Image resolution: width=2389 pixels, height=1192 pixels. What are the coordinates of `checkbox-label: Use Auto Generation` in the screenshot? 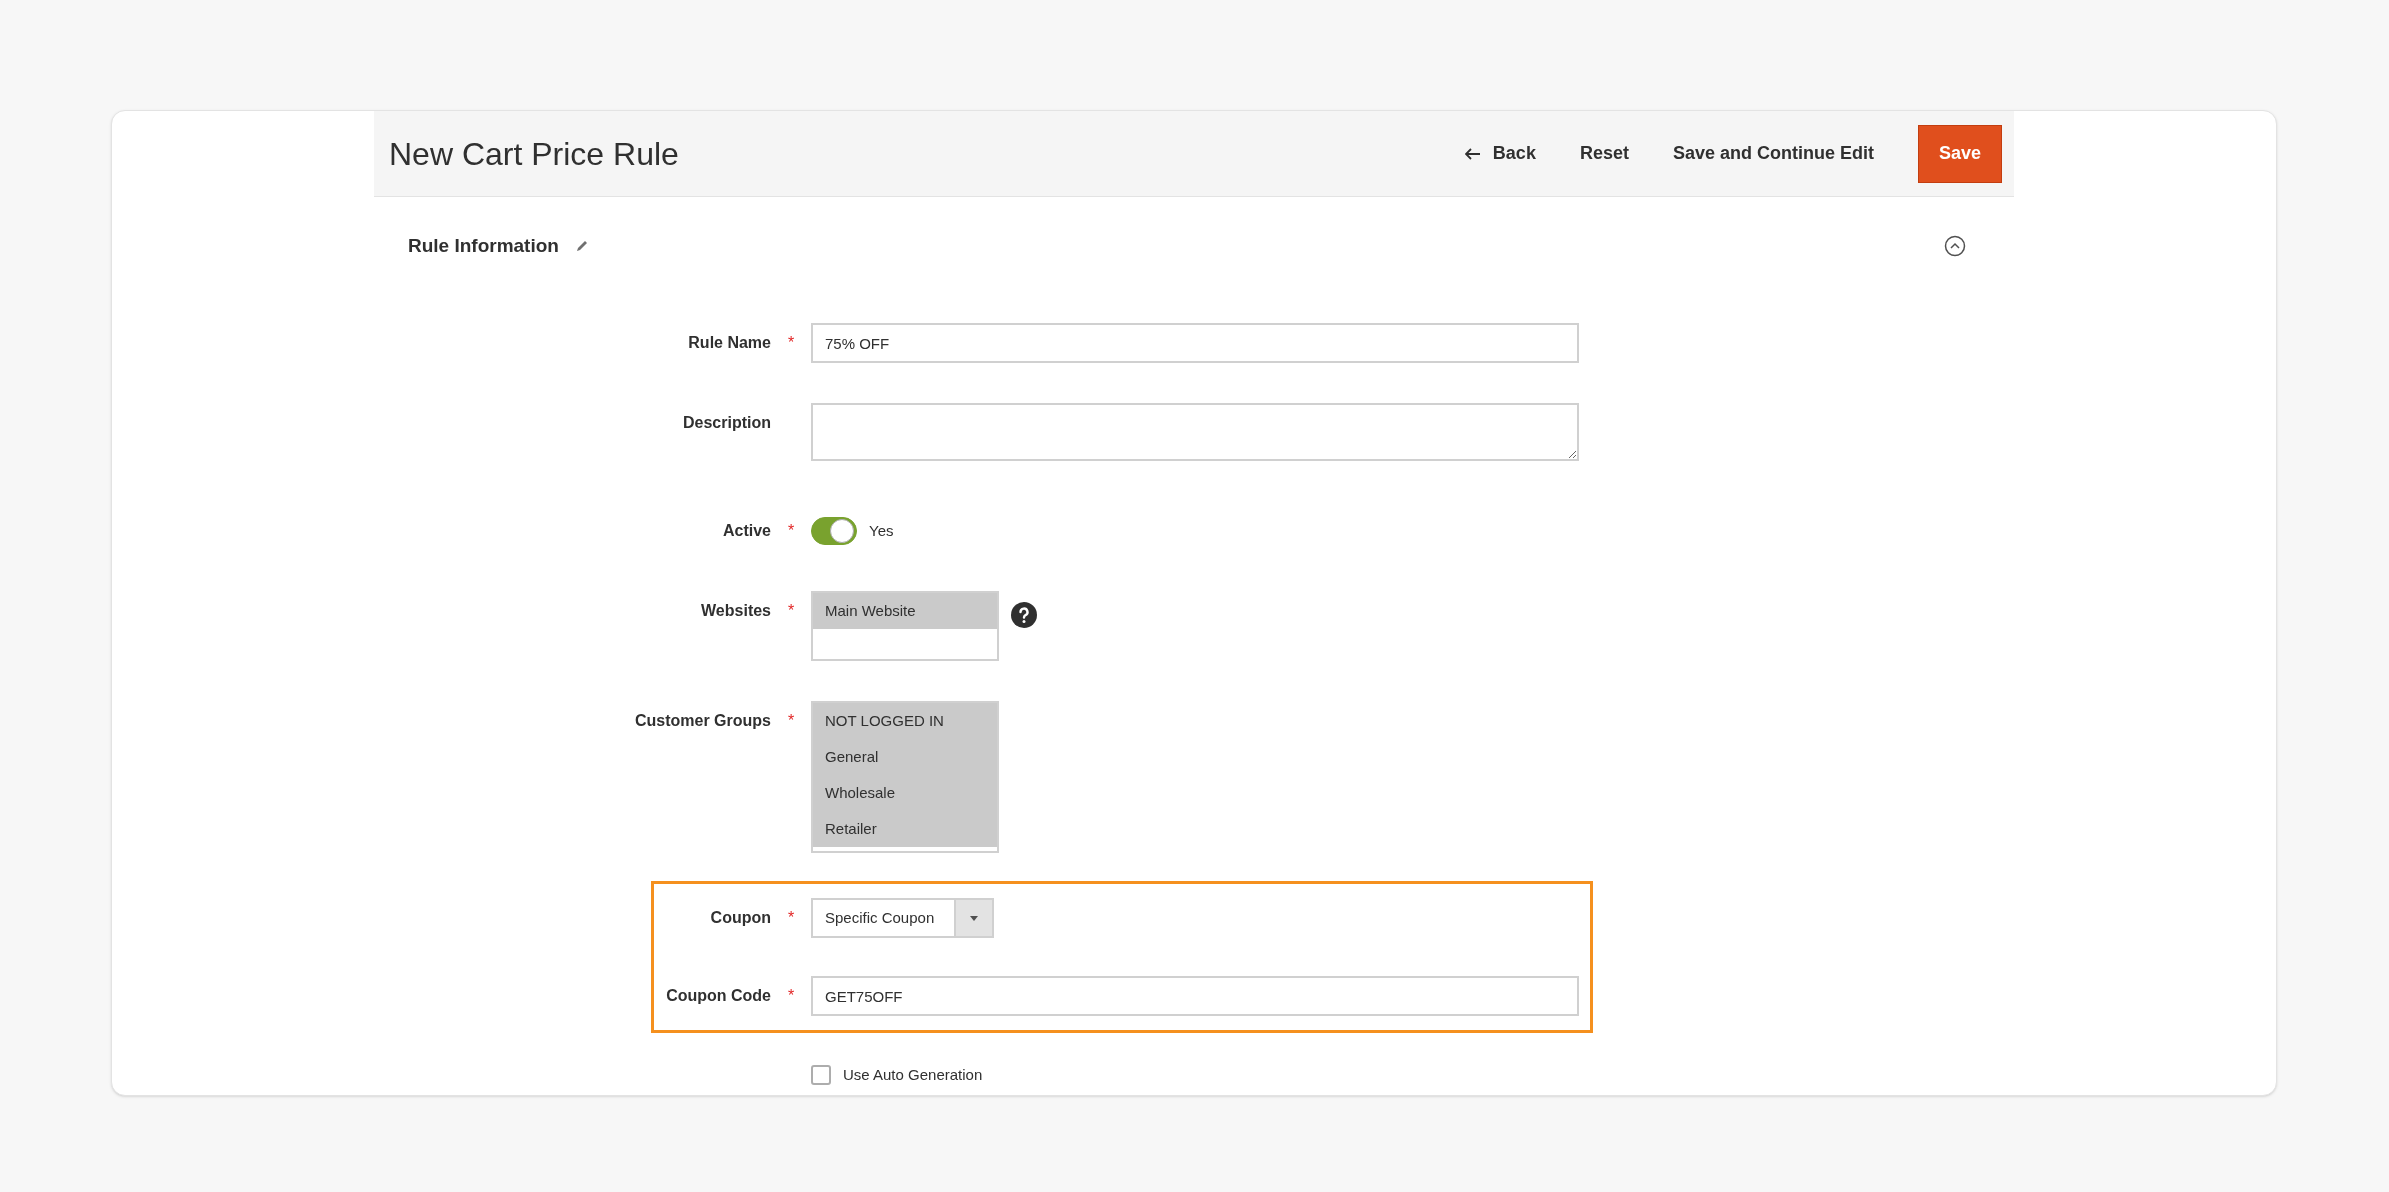 It's located at (913, 1074).